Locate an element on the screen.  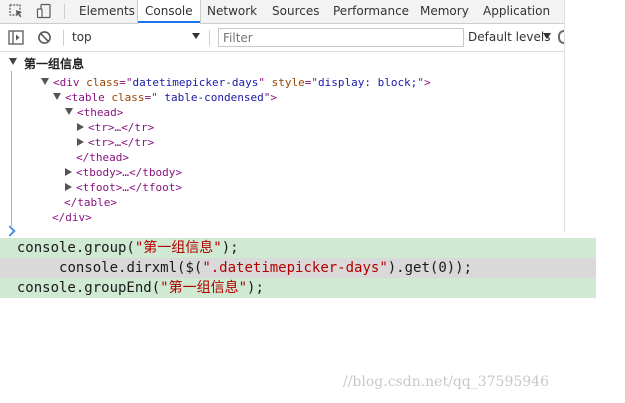
device-toggle-icon is located at coordinates (44, 11).